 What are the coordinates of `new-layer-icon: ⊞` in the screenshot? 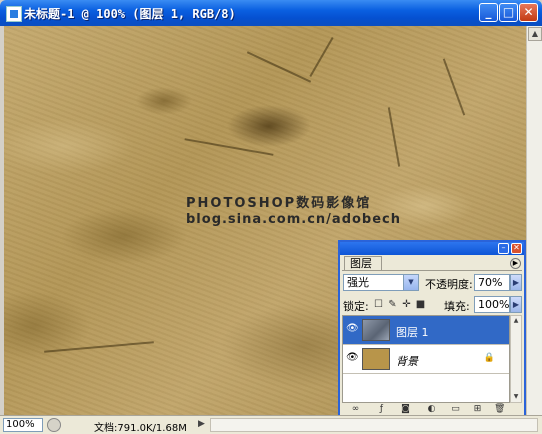 It's located at (477, 409).